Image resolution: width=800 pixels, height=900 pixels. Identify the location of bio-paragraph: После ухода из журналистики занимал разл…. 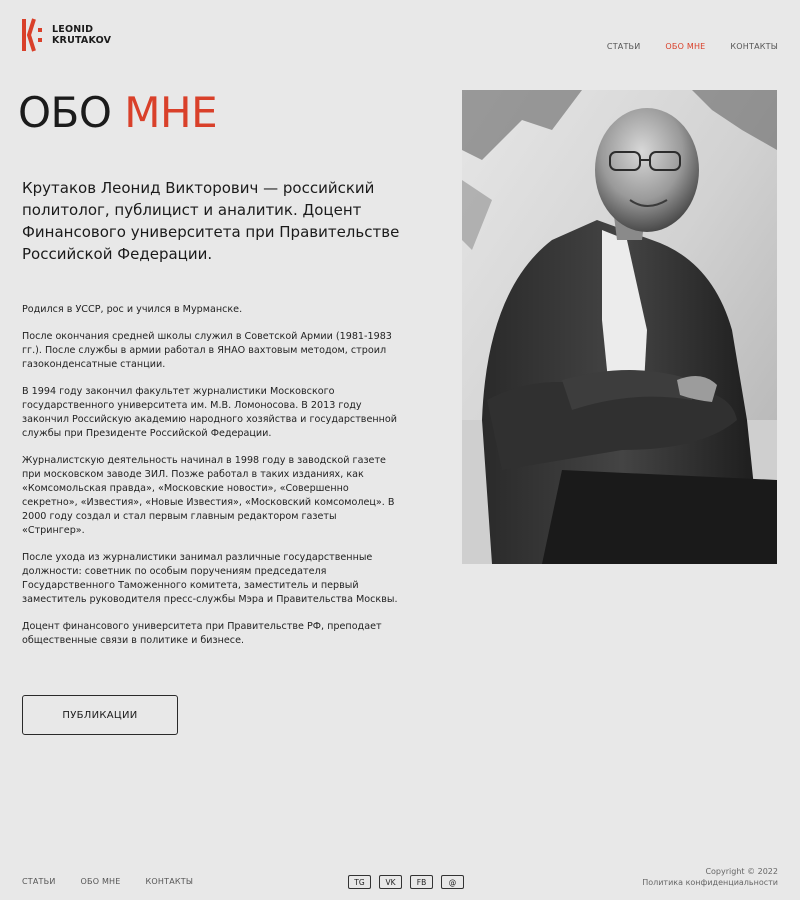
(210, 578).